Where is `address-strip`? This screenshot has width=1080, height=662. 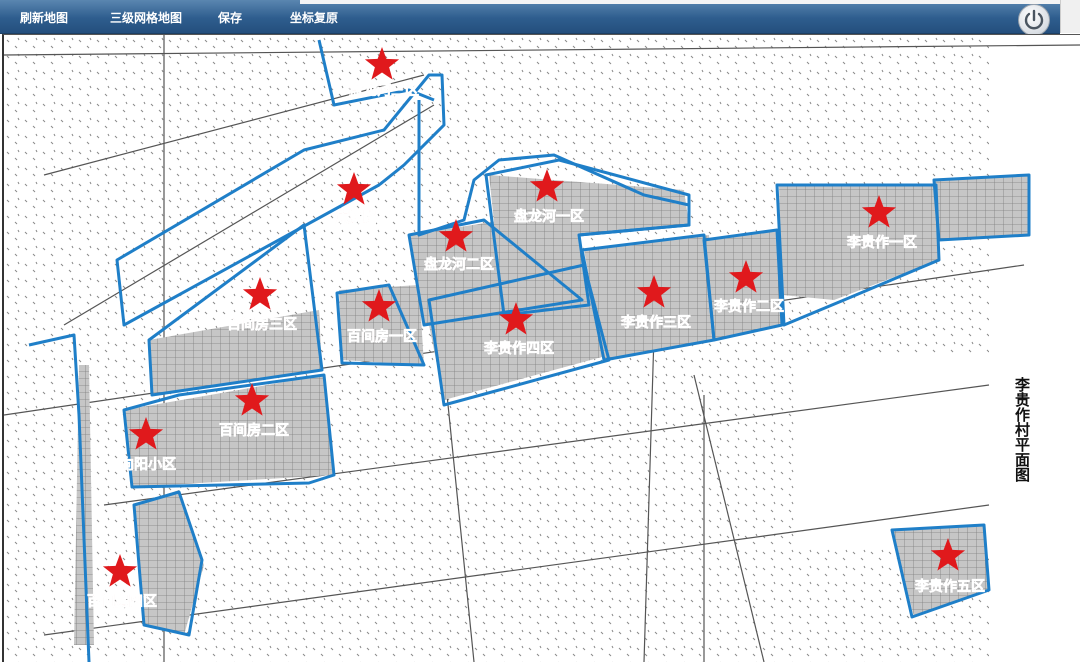 address-strip is located at coordinates (680, 2).